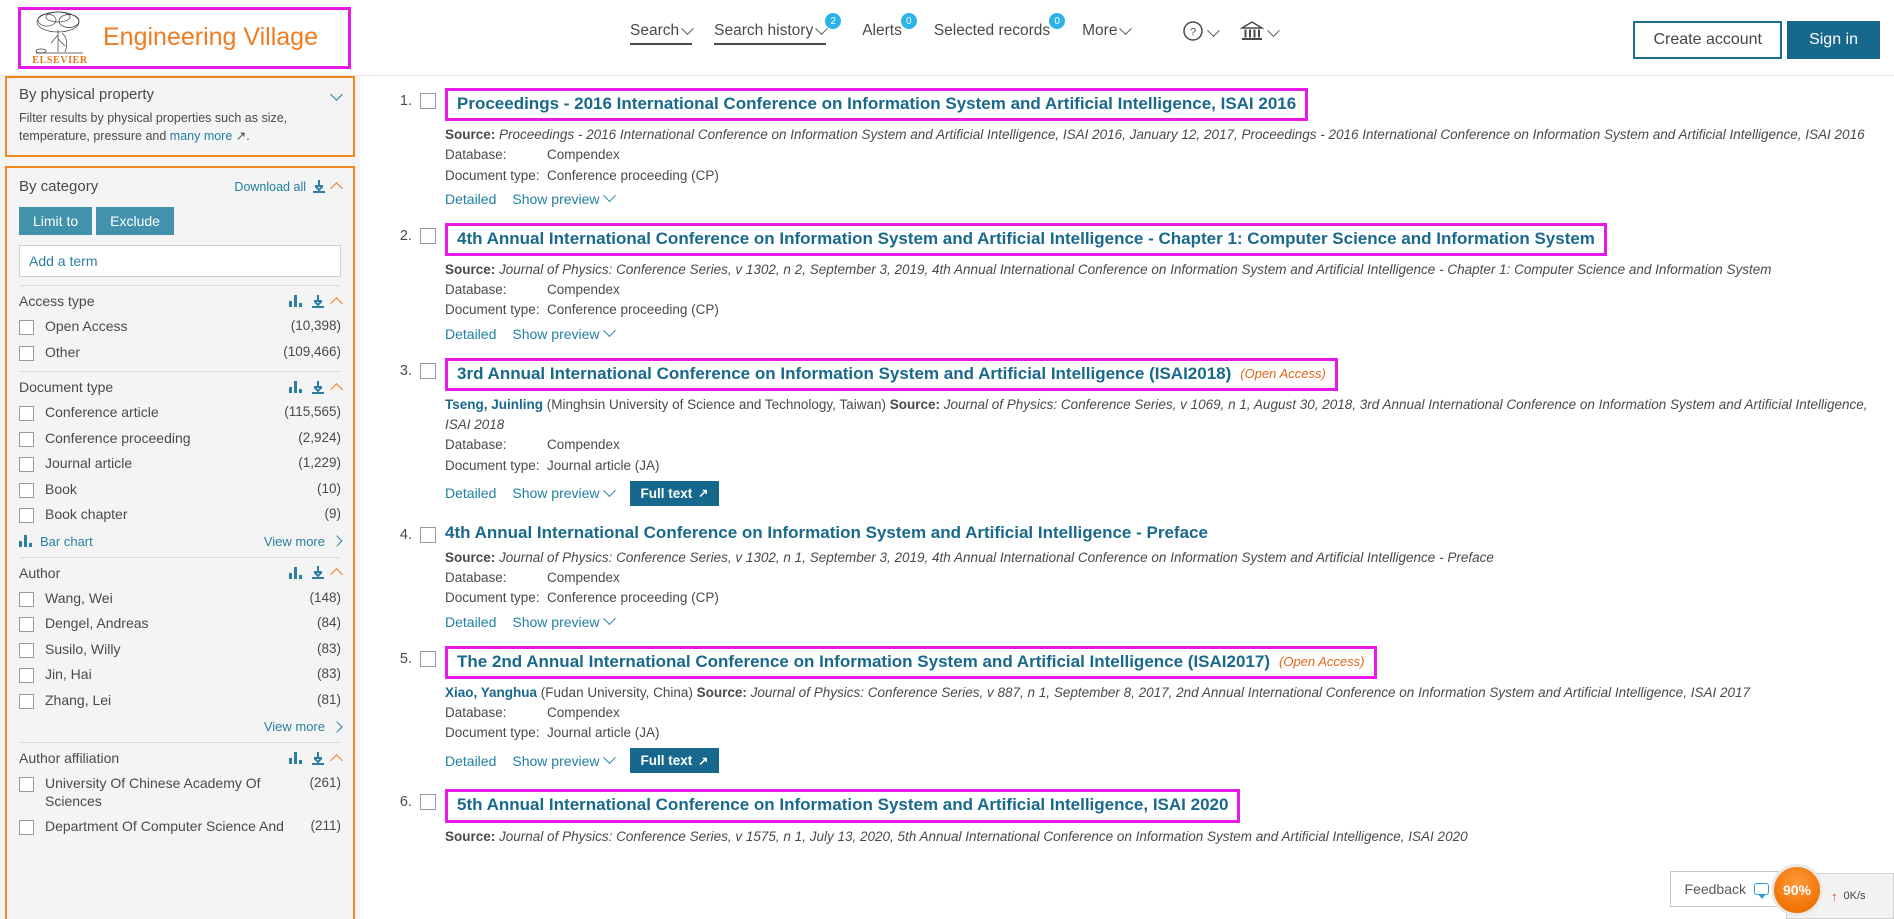 The height and width of the screenshot is (919, 1894). Describe the element at coordinates (56, 221) in the screenshot. I see `limit-to-button: Limit to` at that location.